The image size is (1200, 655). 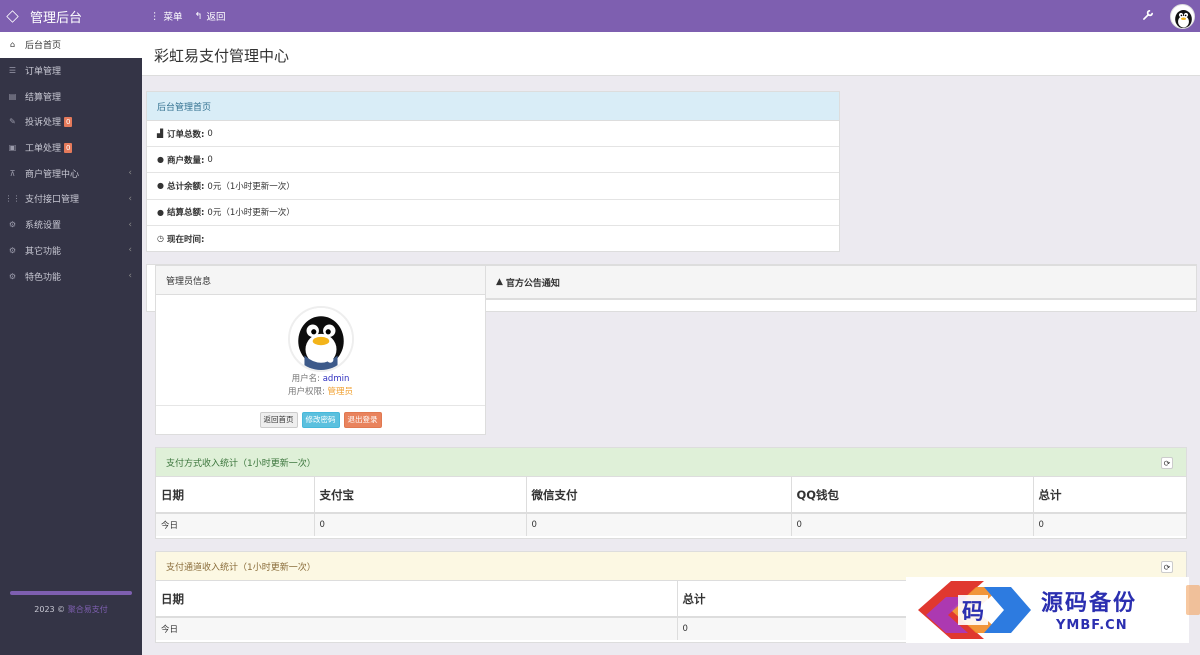 I want to click on admin-panel-heading: 管理员信息, so click(x=320, y=280).